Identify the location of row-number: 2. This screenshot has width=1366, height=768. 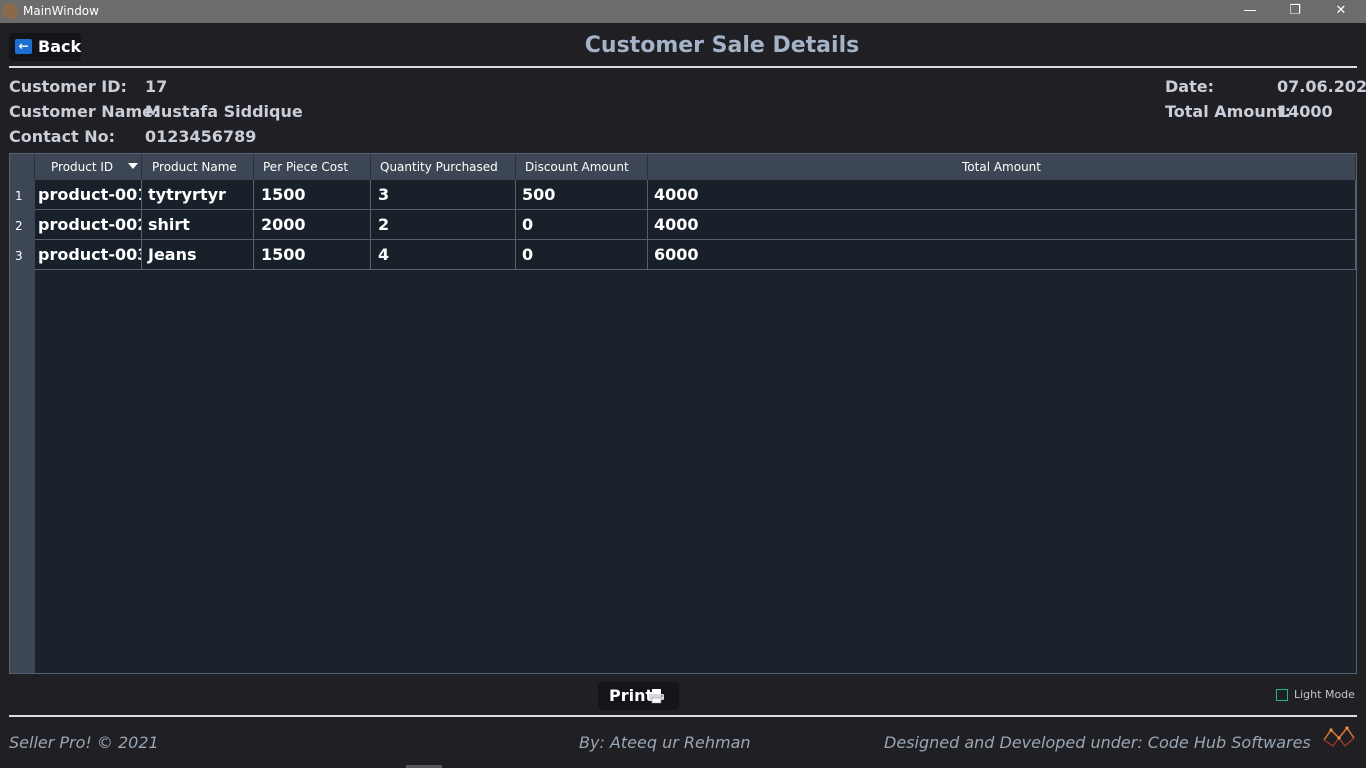
(22, 225).